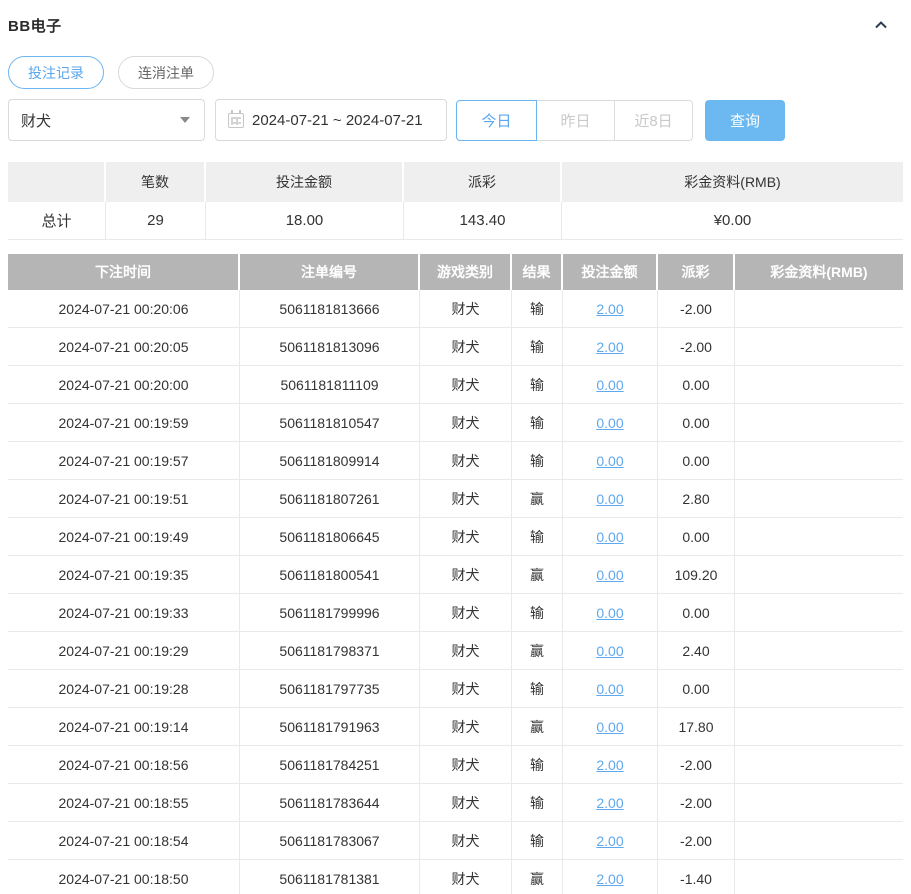 The width and height of the screenshot is (911, 894). I want to click on tabs: 投注记录 连消注单, so click(455, 72).